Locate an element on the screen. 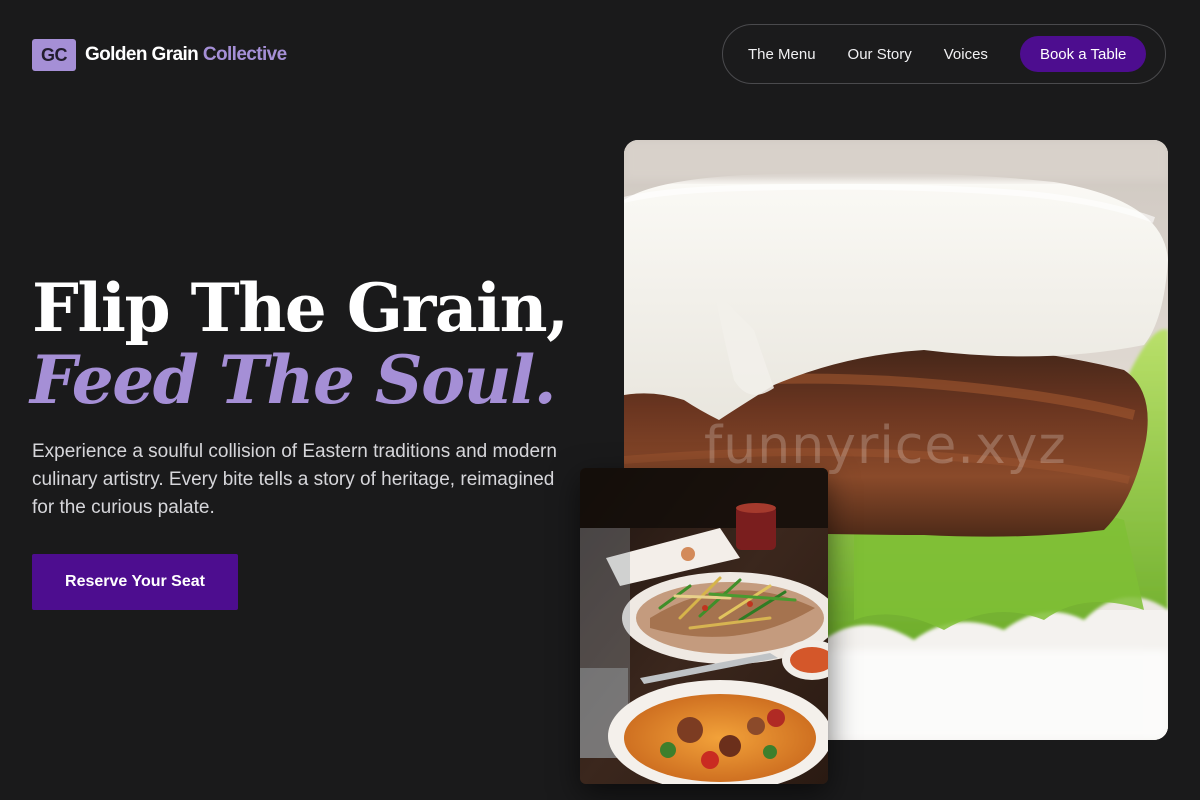 This screenshot has height=800, width=1200. nav-link-our-story: Our Story is located at coordinates (880, 54).